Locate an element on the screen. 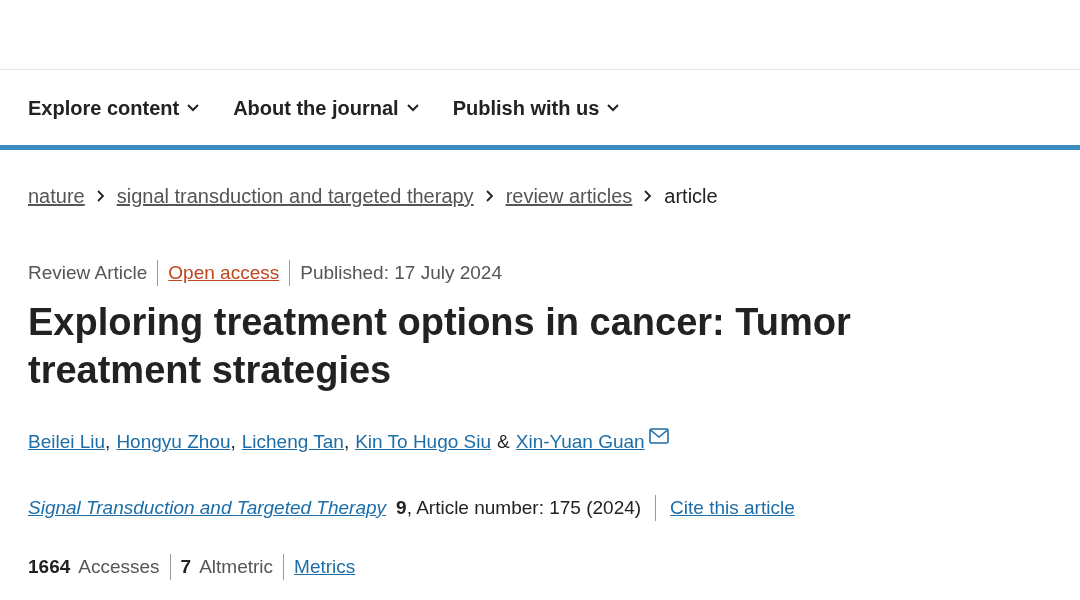 This screenshot has height=600, width=1080. accesses-label: Accesses is located at coordinates (119, 566).